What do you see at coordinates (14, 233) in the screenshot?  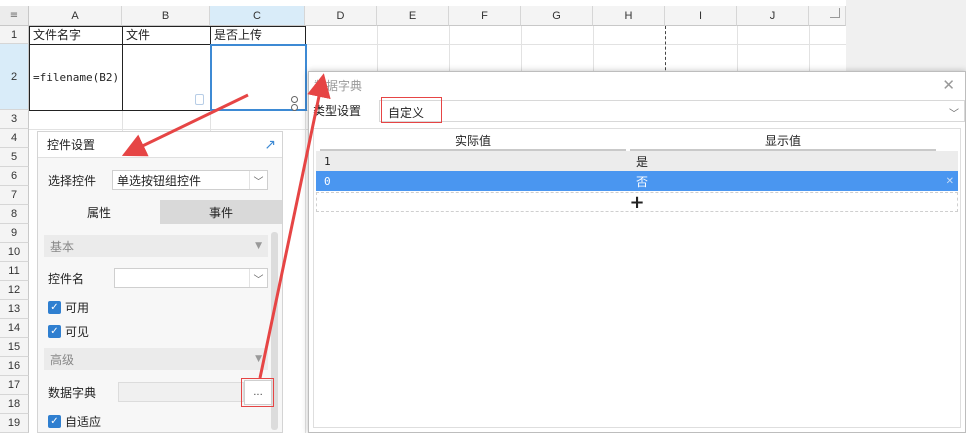 I see `row-header-9: 9` at bounding box center [14, 233].